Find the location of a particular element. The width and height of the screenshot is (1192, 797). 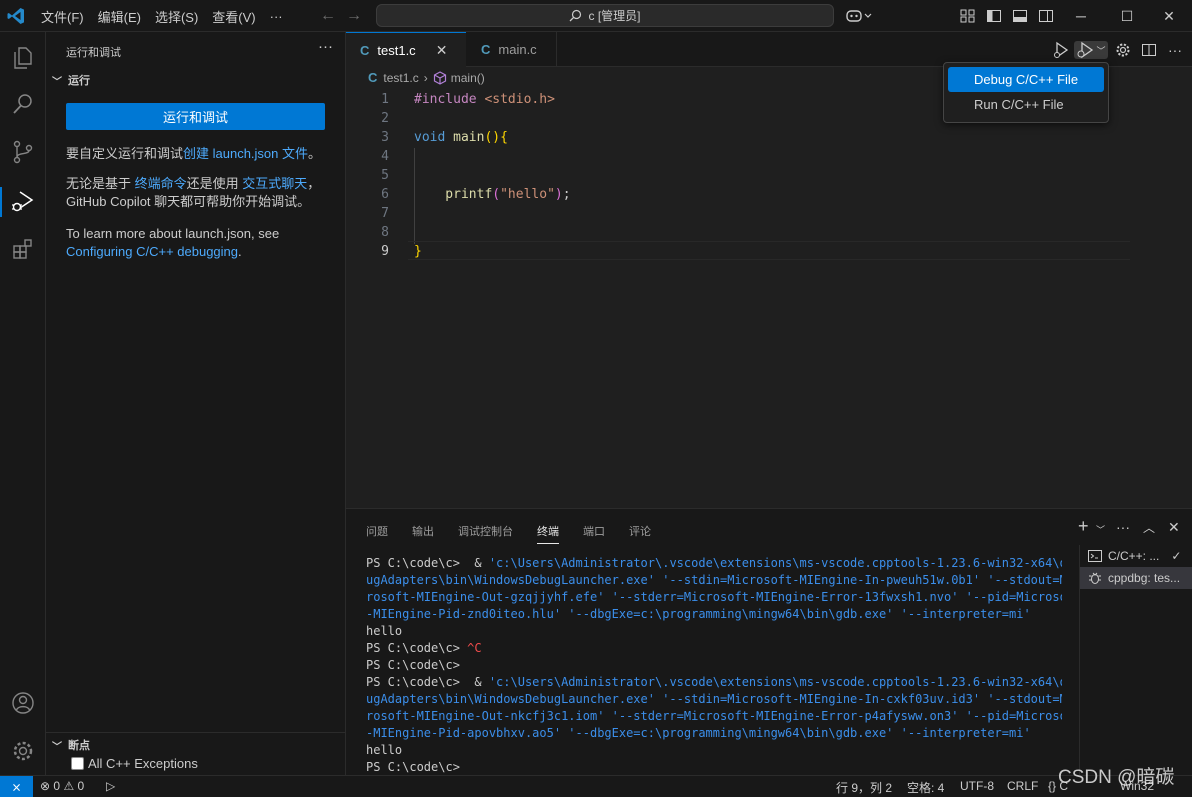

tab-debug-console: 调试控制台 is located at coordinates (485, 533).